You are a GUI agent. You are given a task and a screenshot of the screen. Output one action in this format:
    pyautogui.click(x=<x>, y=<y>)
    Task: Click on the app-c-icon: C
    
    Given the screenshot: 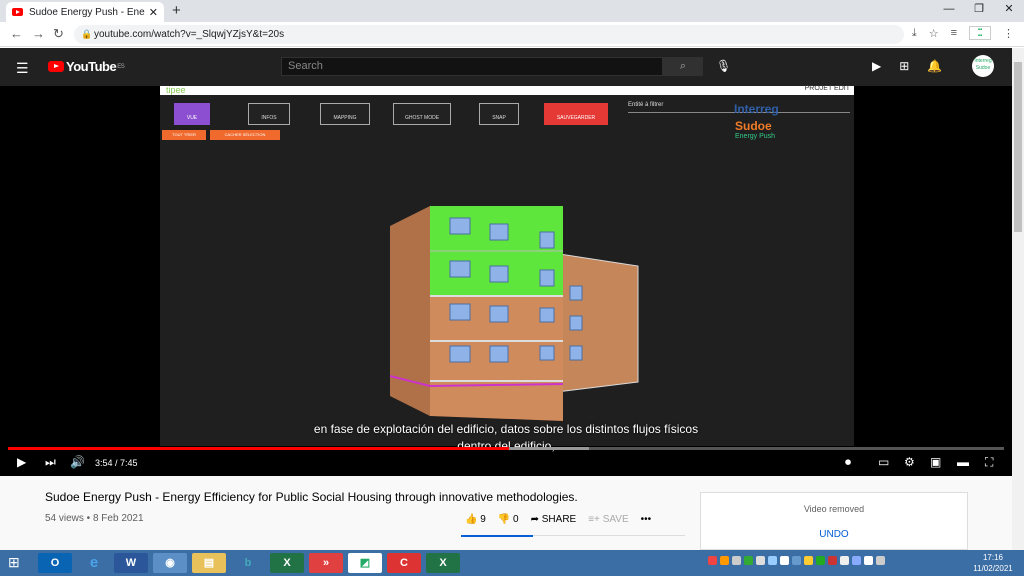 What is the action you would take?
    pyautogui.click(x=404, y=563)
    